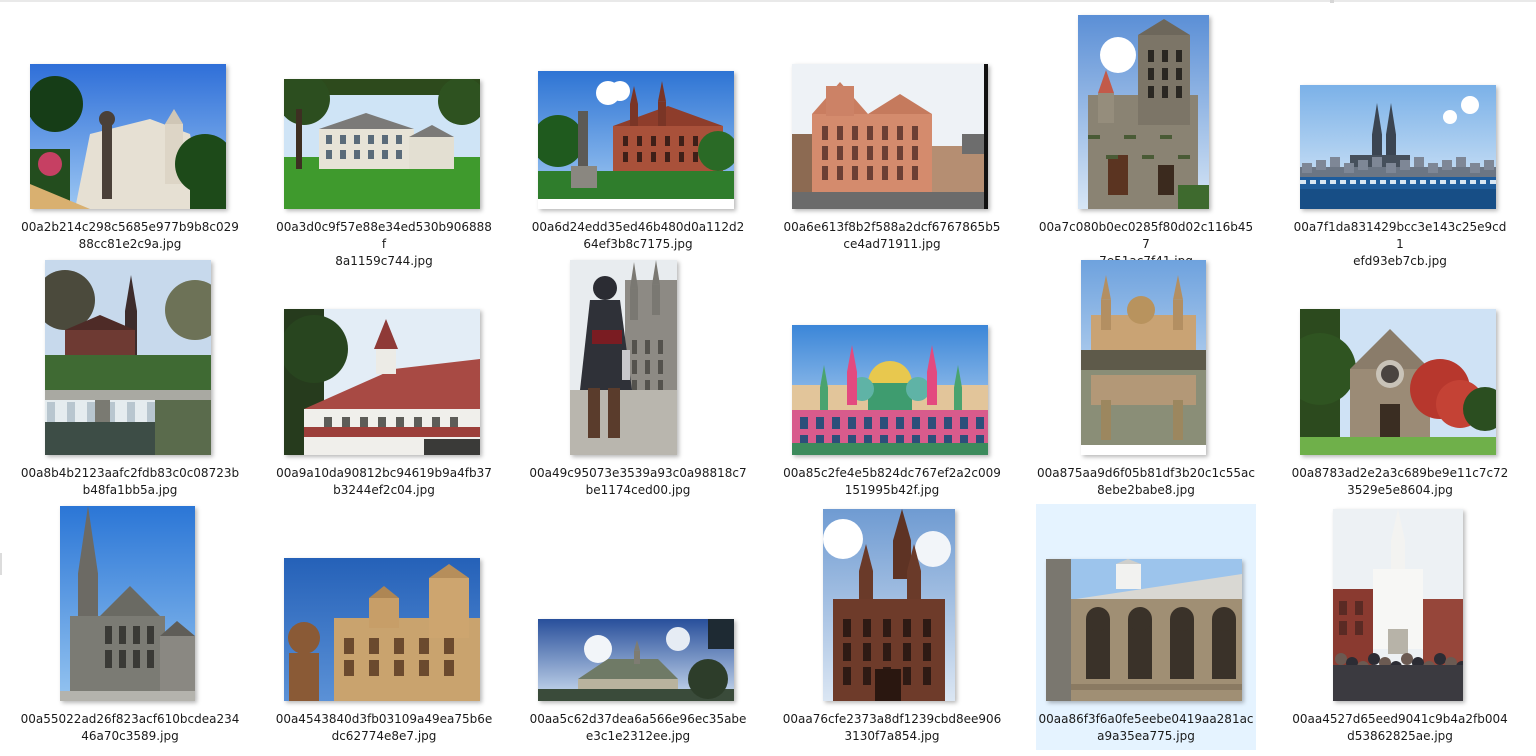 This screenshot has width=1536, height=756. I want to click on file-name-line1: 00a875aa9d6f05b81df3b20c1c55ac, so click(1146, 473).